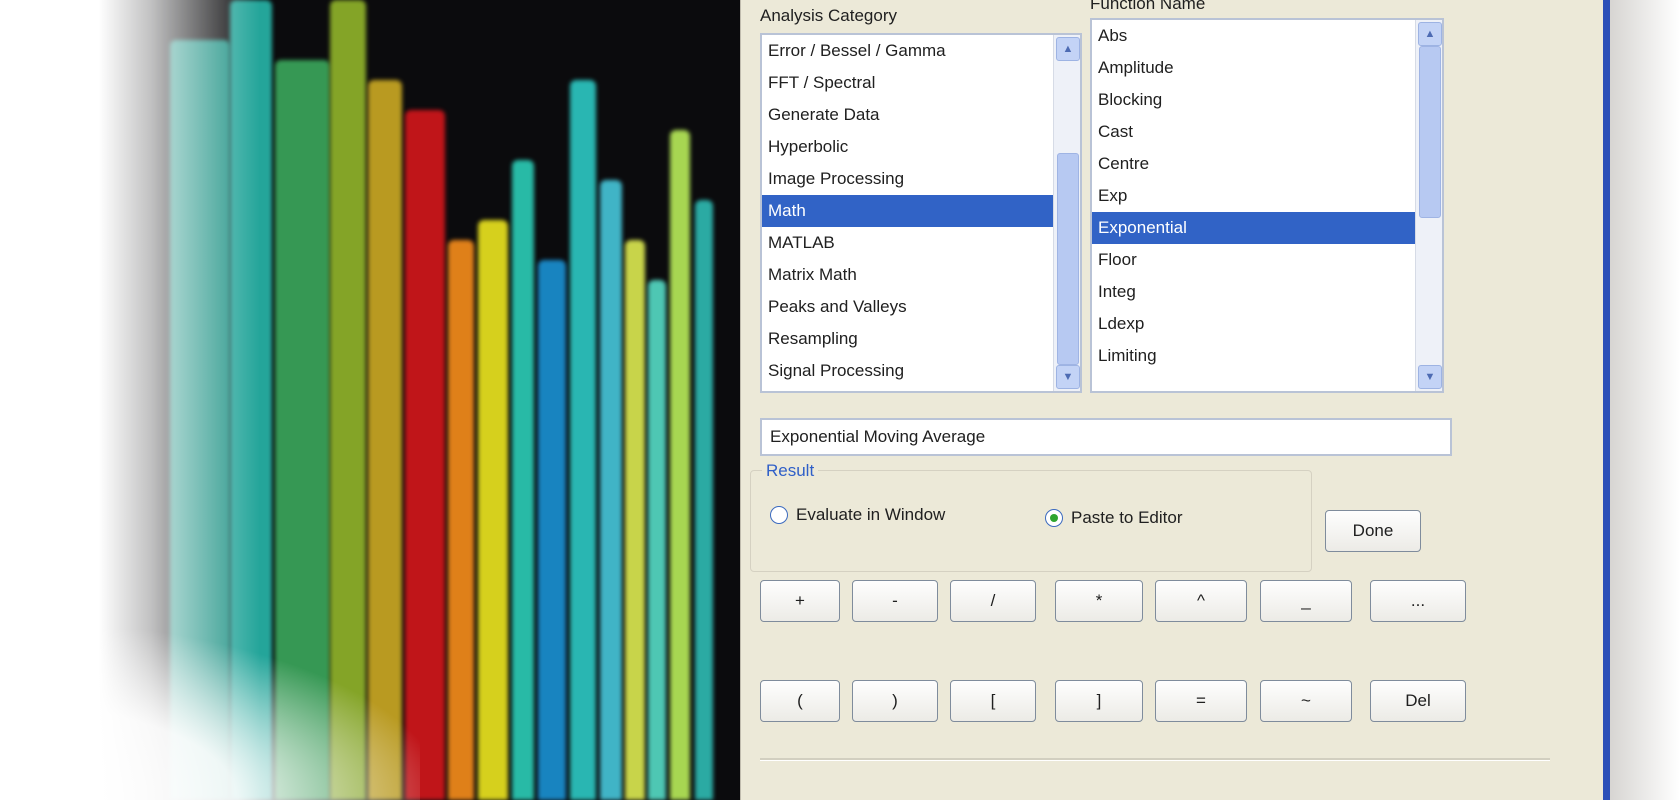 The width and height of the screenshot is (1680, 800). I want to click on operator-button: (, so click(800, 701).